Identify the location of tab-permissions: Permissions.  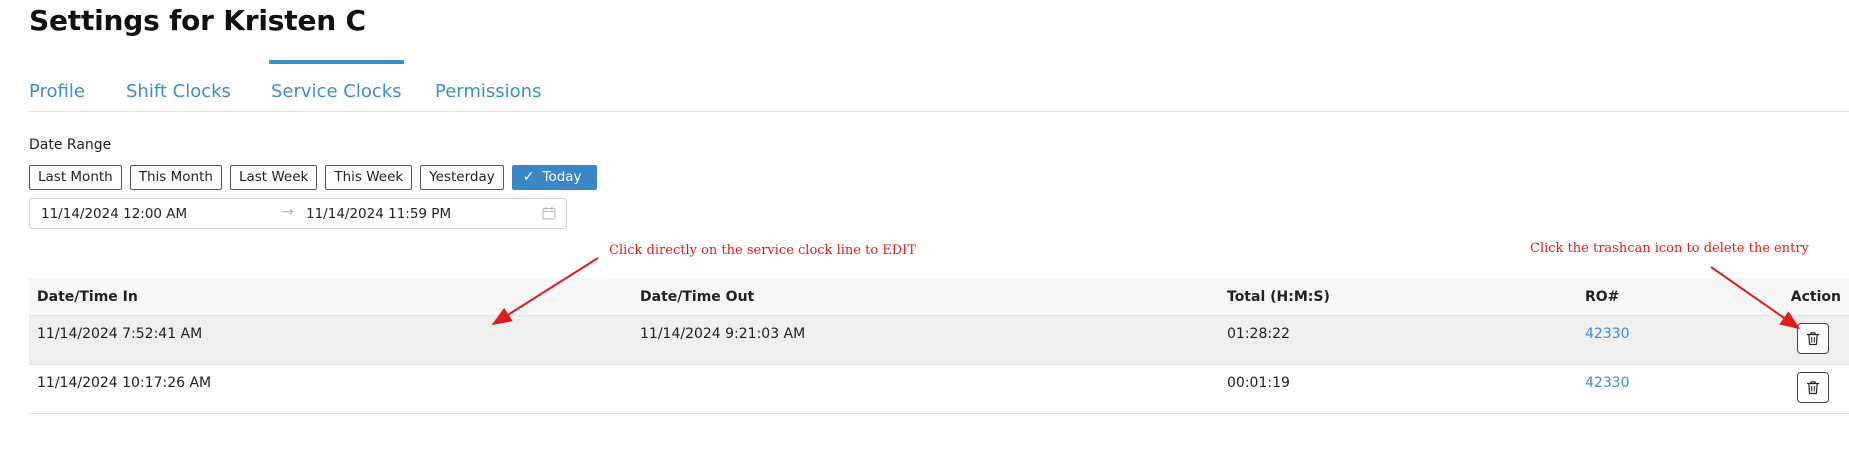
(488, 86).